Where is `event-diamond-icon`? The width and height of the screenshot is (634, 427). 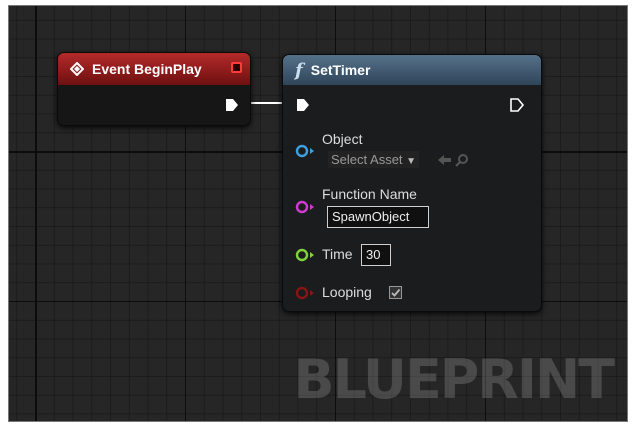 event-diamond-icon is located at coordinates (77, 69).